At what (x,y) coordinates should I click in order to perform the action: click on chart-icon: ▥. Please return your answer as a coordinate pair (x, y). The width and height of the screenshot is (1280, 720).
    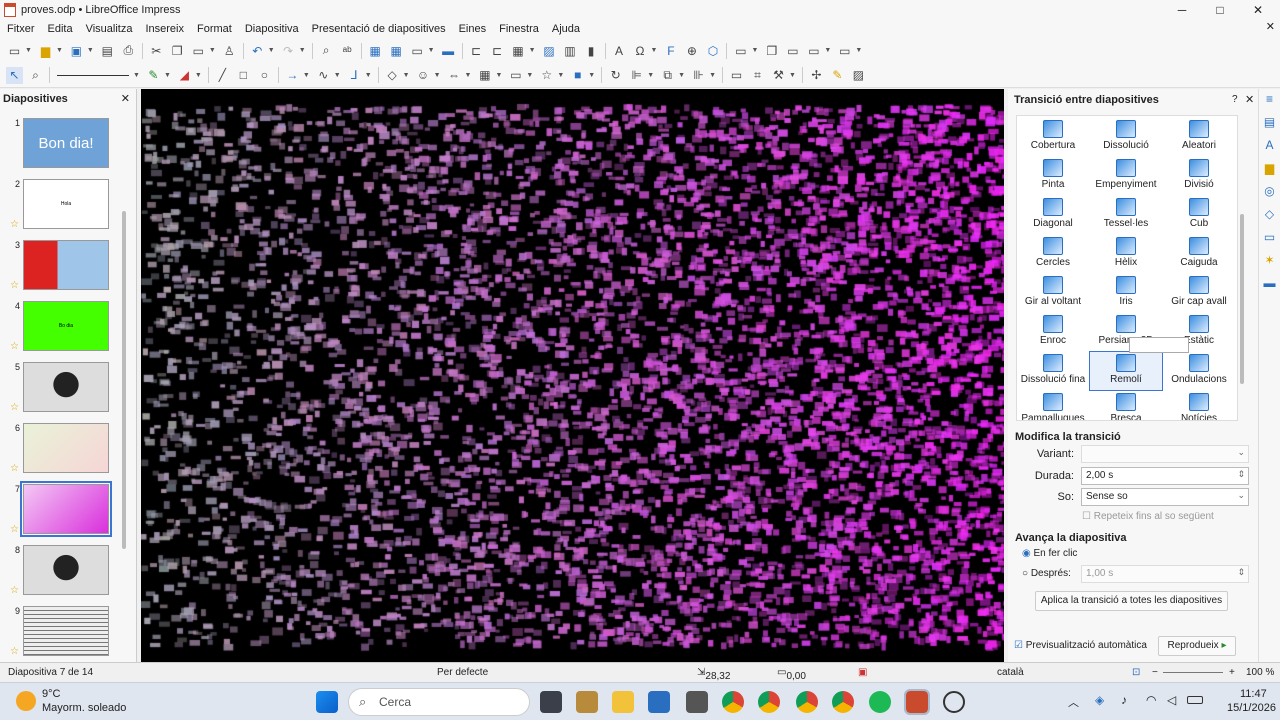
    Looking at the image, I should click on (570, 50).